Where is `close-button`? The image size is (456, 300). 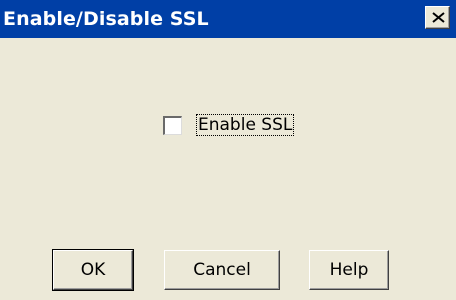 close-button is located at coordinates (437, 17).